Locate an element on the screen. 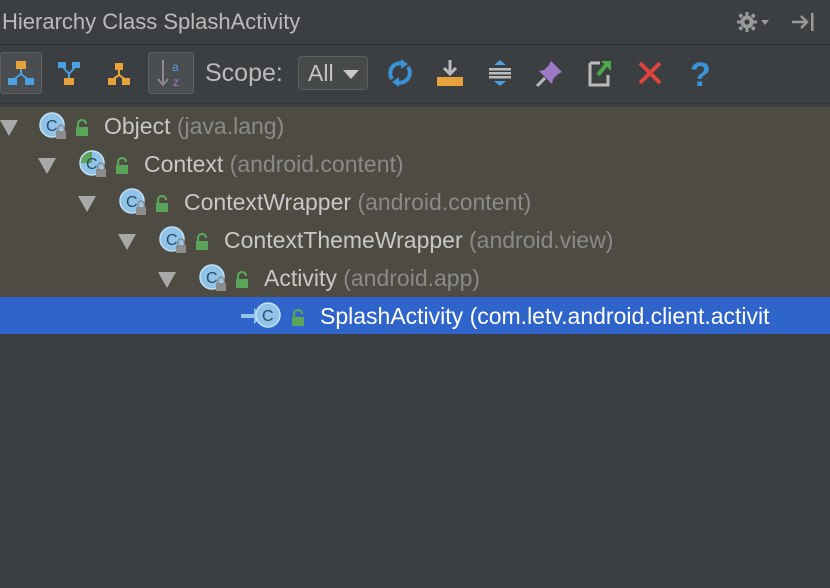  title-bar-actions is located at coordinates (778, 22).